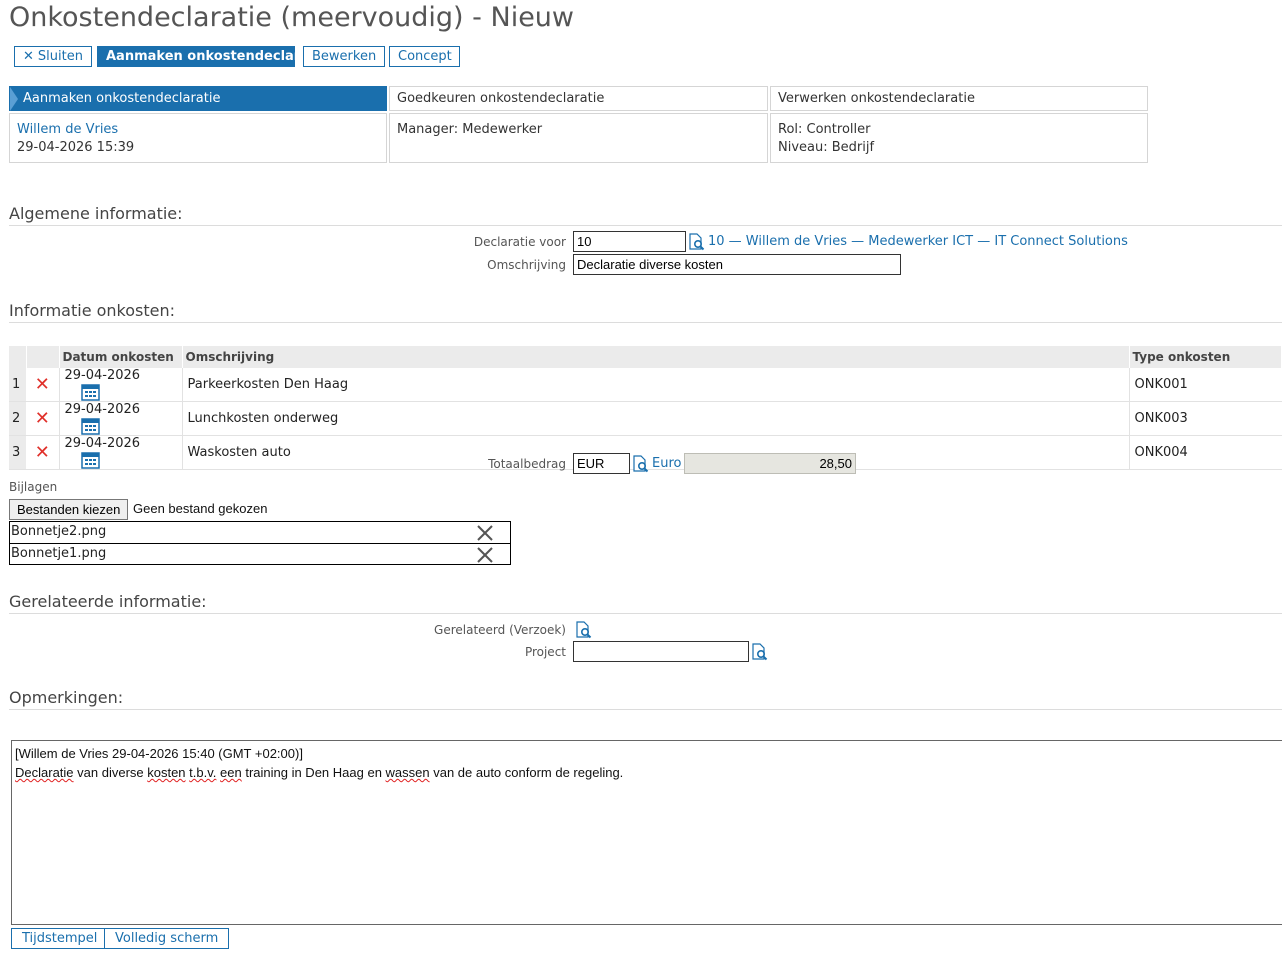  Describe the element at coordinates (656, 418) in the screenshot. I see `description-cell: Lunchkosten onderweg` at that location.